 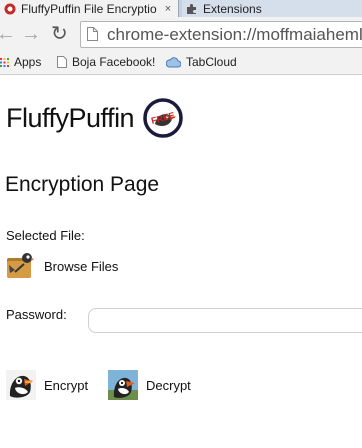 I want to click on tab-title: FluffyPuffin File Encryptio, so click(x=89, y=8).